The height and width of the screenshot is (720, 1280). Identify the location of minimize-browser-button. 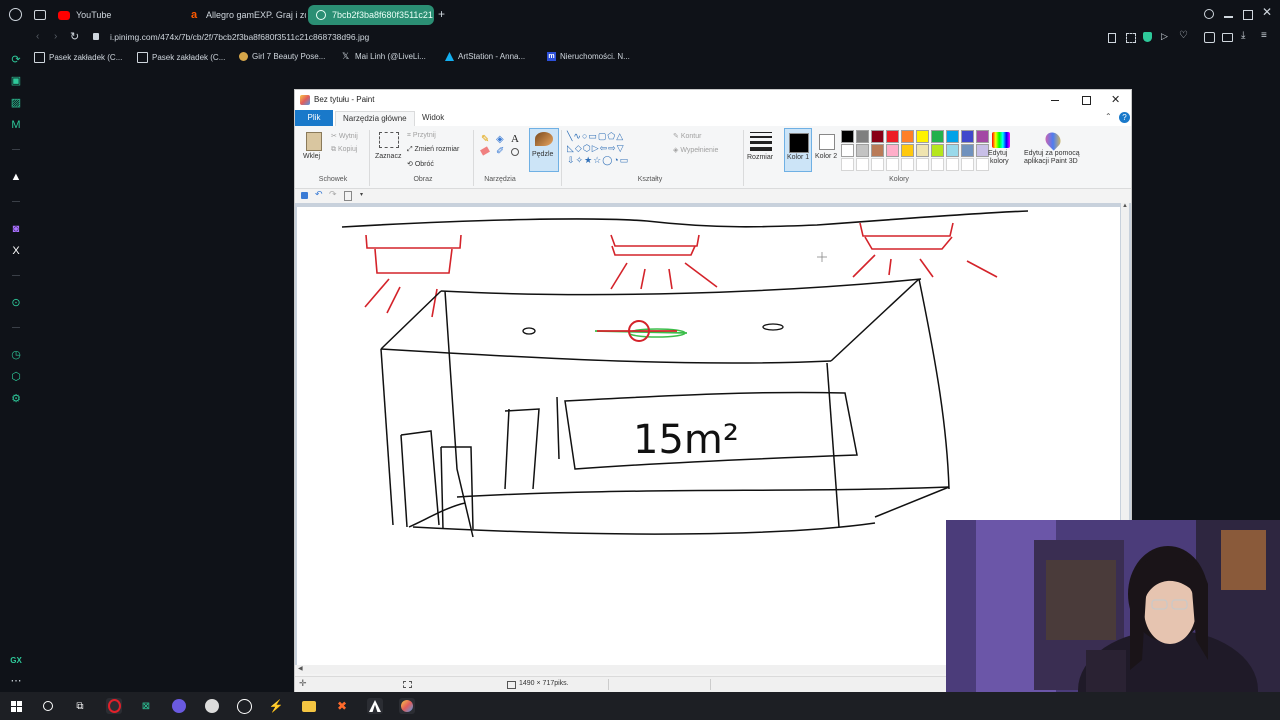
(1228, 17).